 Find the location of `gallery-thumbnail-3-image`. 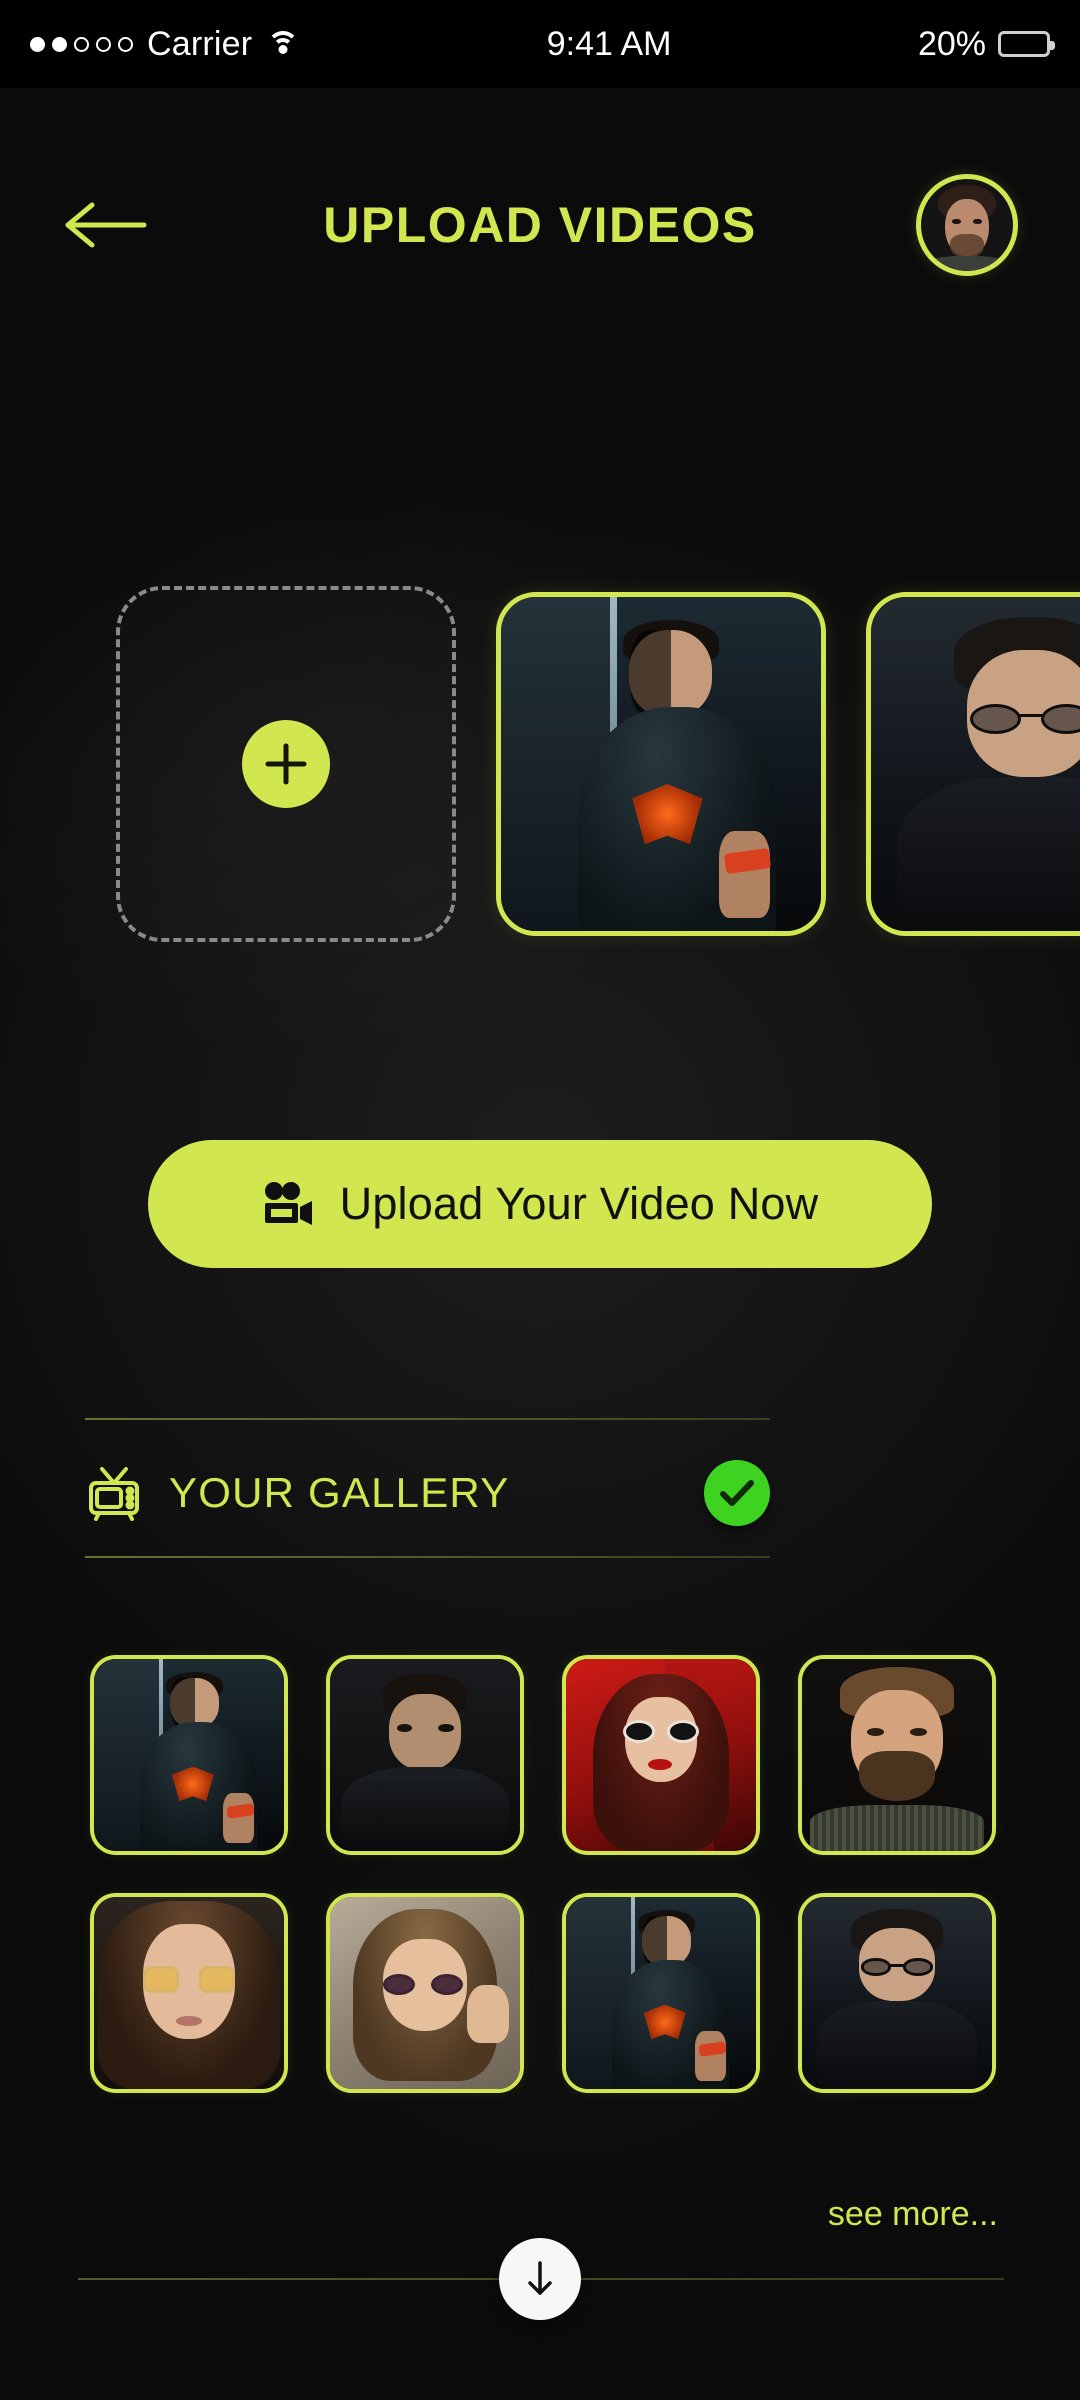

gallery-thumbnail-3-image is located at coordinates (661, 1755).